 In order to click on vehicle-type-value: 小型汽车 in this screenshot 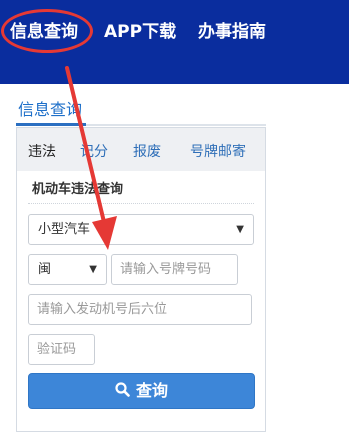, I will do `click(64, 229)`.